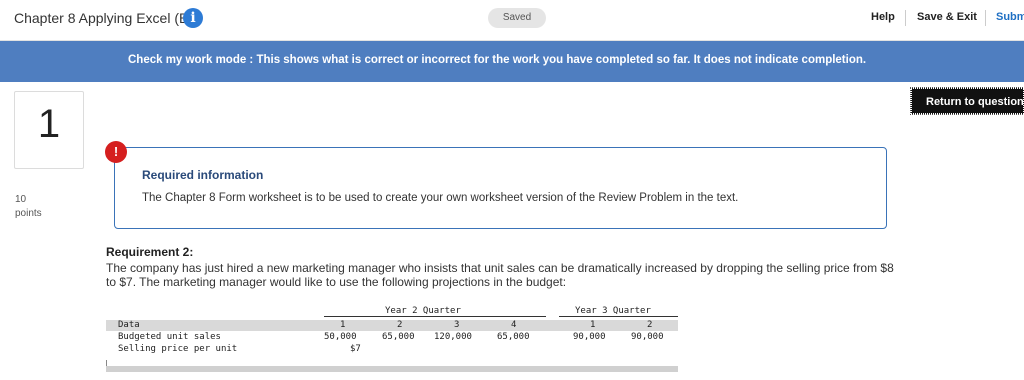 This screenshot has width=1024, height=380. I want to click on help-link: Help, so click(883, 17).